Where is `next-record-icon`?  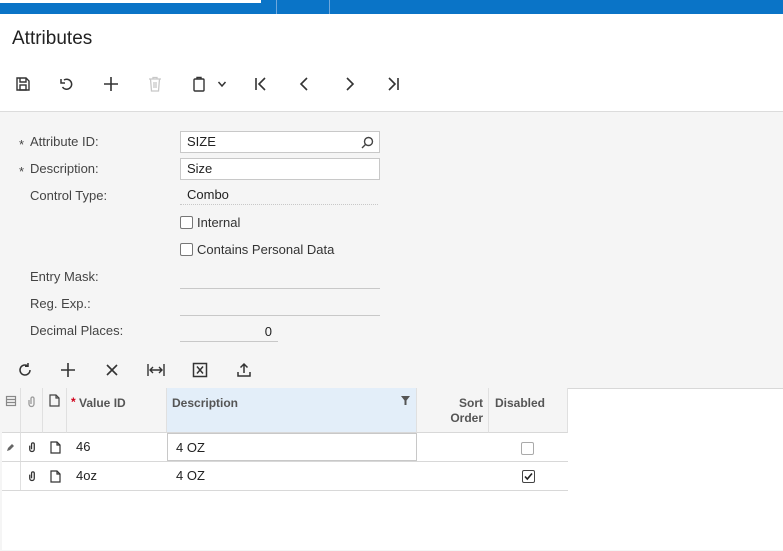 next-record-icon is located at coordinates (350, 84).